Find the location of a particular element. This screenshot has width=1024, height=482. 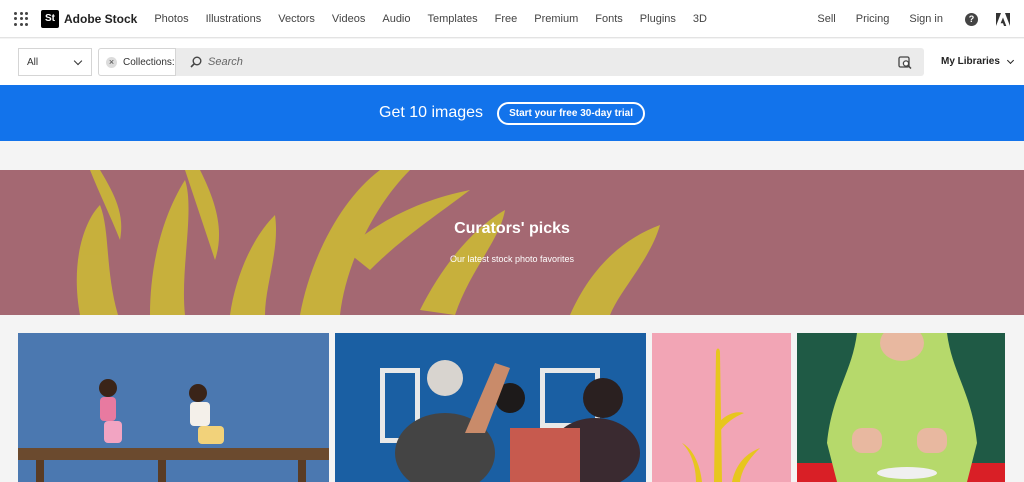

search-bar-row: All × Collections: My Libraries is located at coordinates (512, 62).